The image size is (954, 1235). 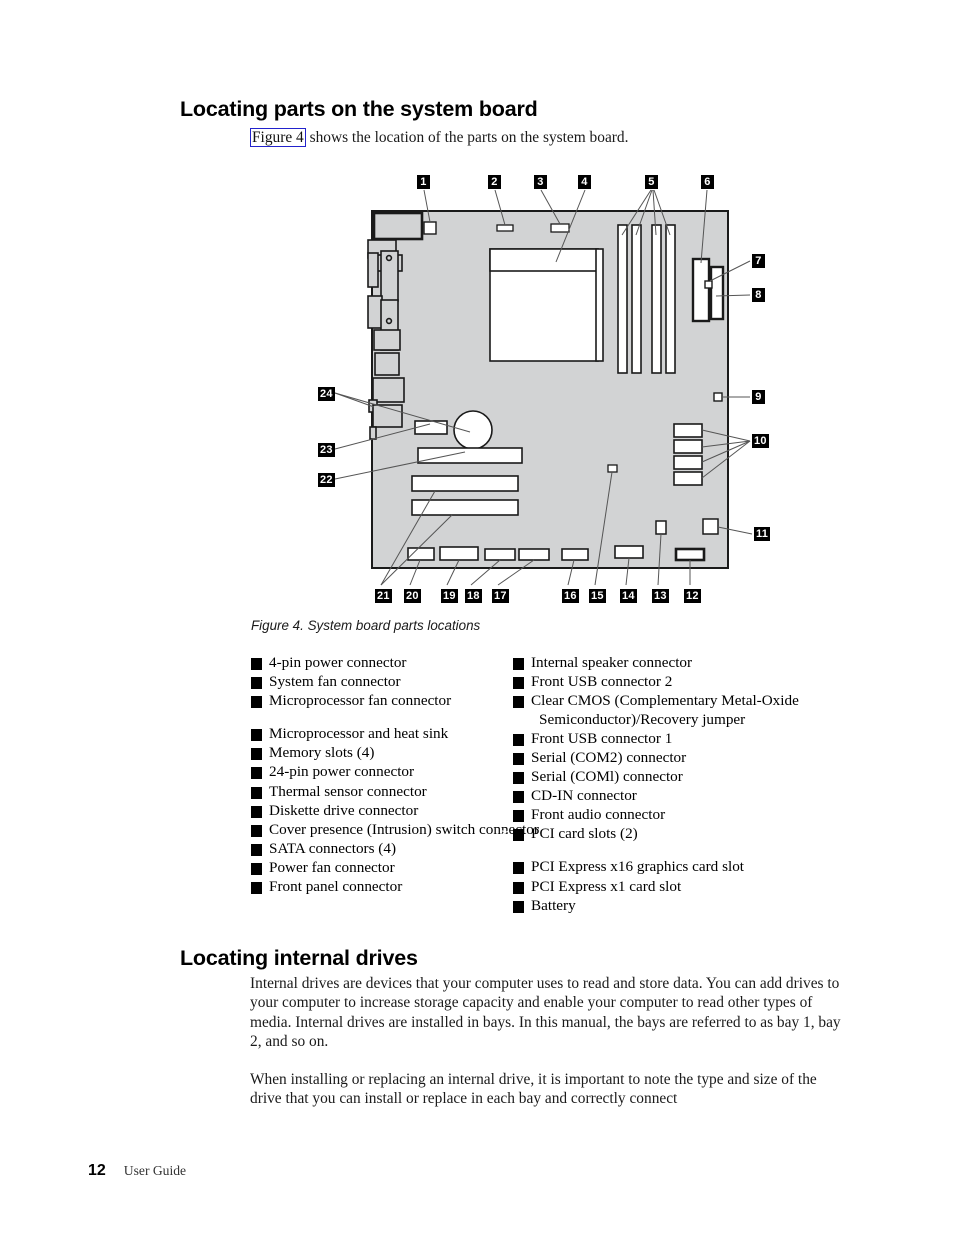 I want to click on legend-item-4: 4 Microprocessor and heat sink, so click(x=391, y=734).